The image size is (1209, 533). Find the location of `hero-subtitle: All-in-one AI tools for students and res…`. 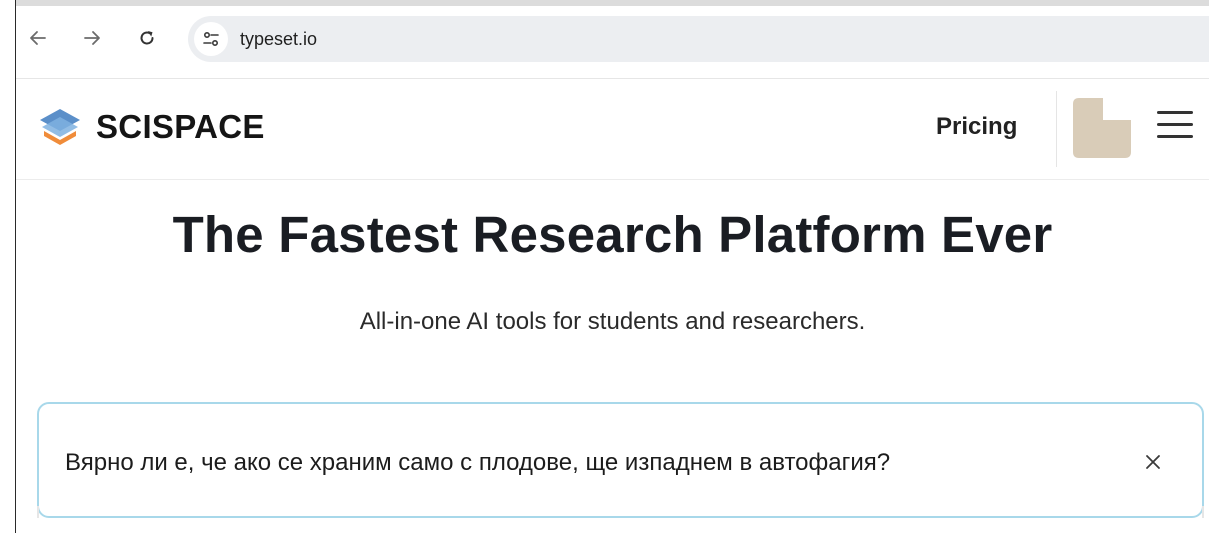

hero-subtitle: All-in-one AI tools for students and res… is located at coordinates (612, 321).